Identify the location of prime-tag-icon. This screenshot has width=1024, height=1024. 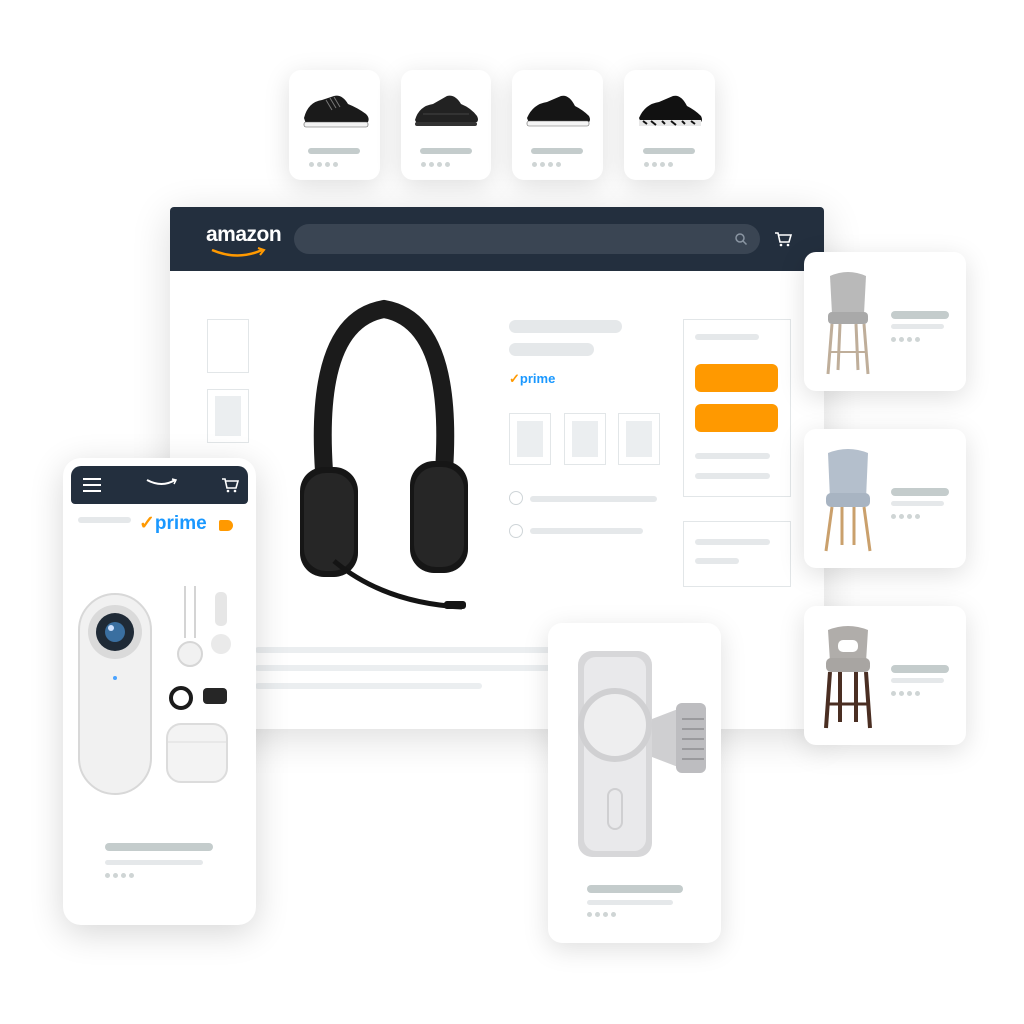
(226, 525).